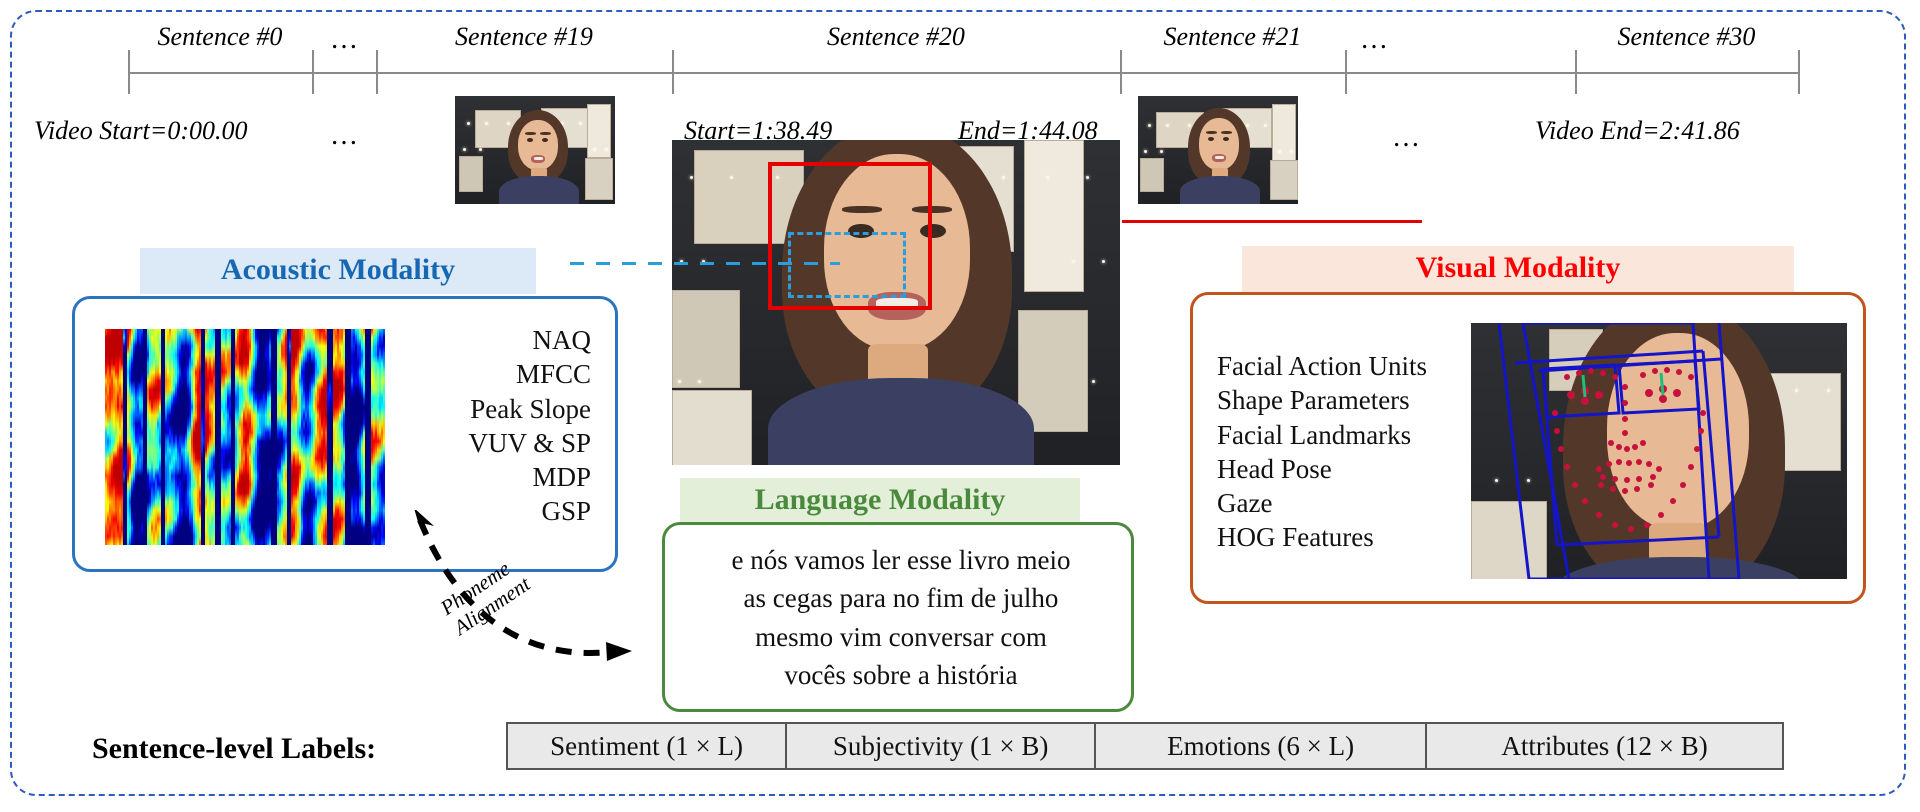 The height and width of the screenshot is (812, 1920). Describe the element at coordinates (1274, 468) in the screenshot. I see `visual-feature-item: Head Pose` at that location.